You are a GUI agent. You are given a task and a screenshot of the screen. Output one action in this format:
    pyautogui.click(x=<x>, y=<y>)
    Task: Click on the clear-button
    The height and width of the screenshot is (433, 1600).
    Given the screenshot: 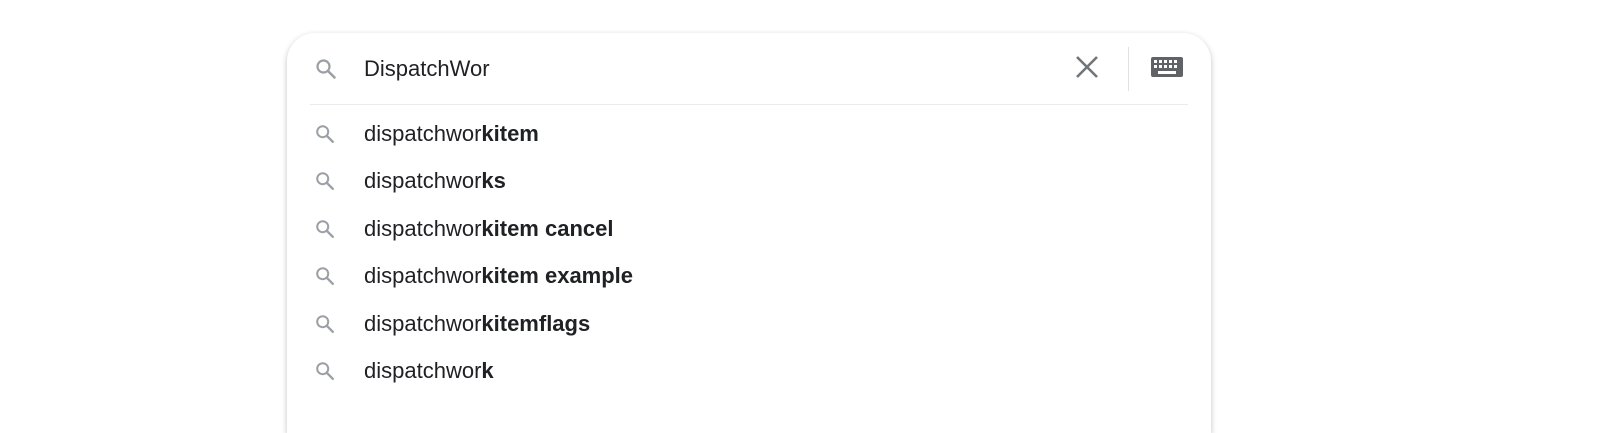 What is the action you would take?
    pyautogui.click(x=1087, y=69)
    